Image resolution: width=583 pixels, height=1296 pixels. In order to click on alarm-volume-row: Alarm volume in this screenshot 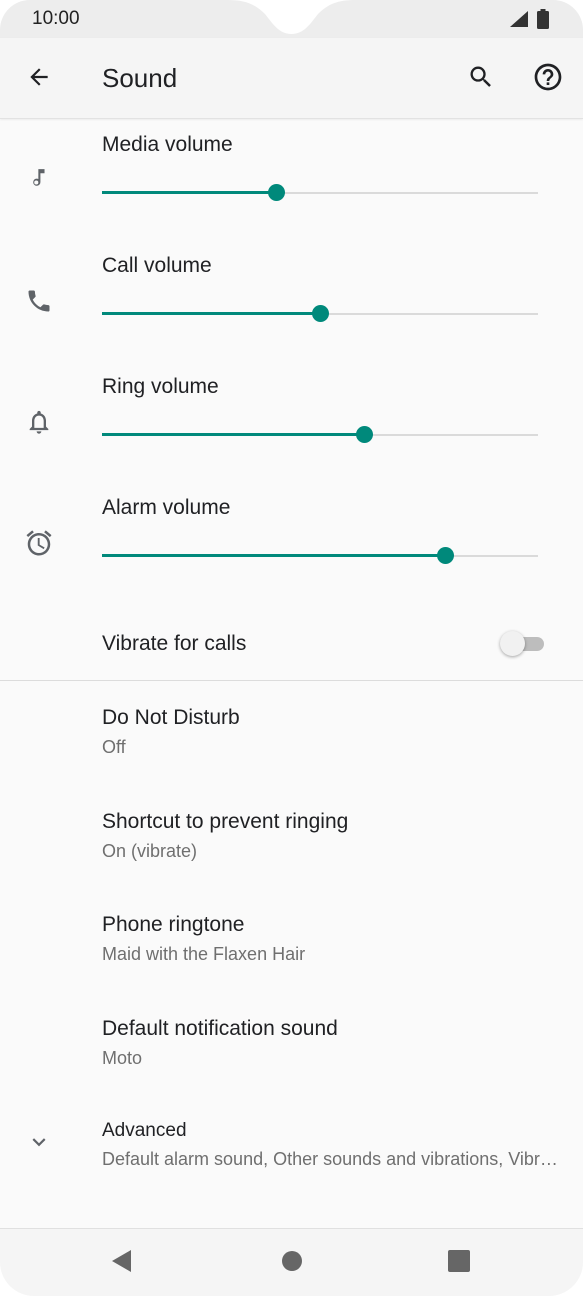, I will do `click(291, 542)`.